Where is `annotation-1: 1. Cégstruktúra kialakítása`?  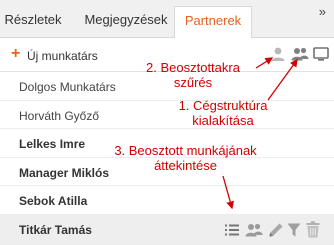 annotation-1: 1. Cégstruktúra kialakítása is located at coordinates (223, 113).